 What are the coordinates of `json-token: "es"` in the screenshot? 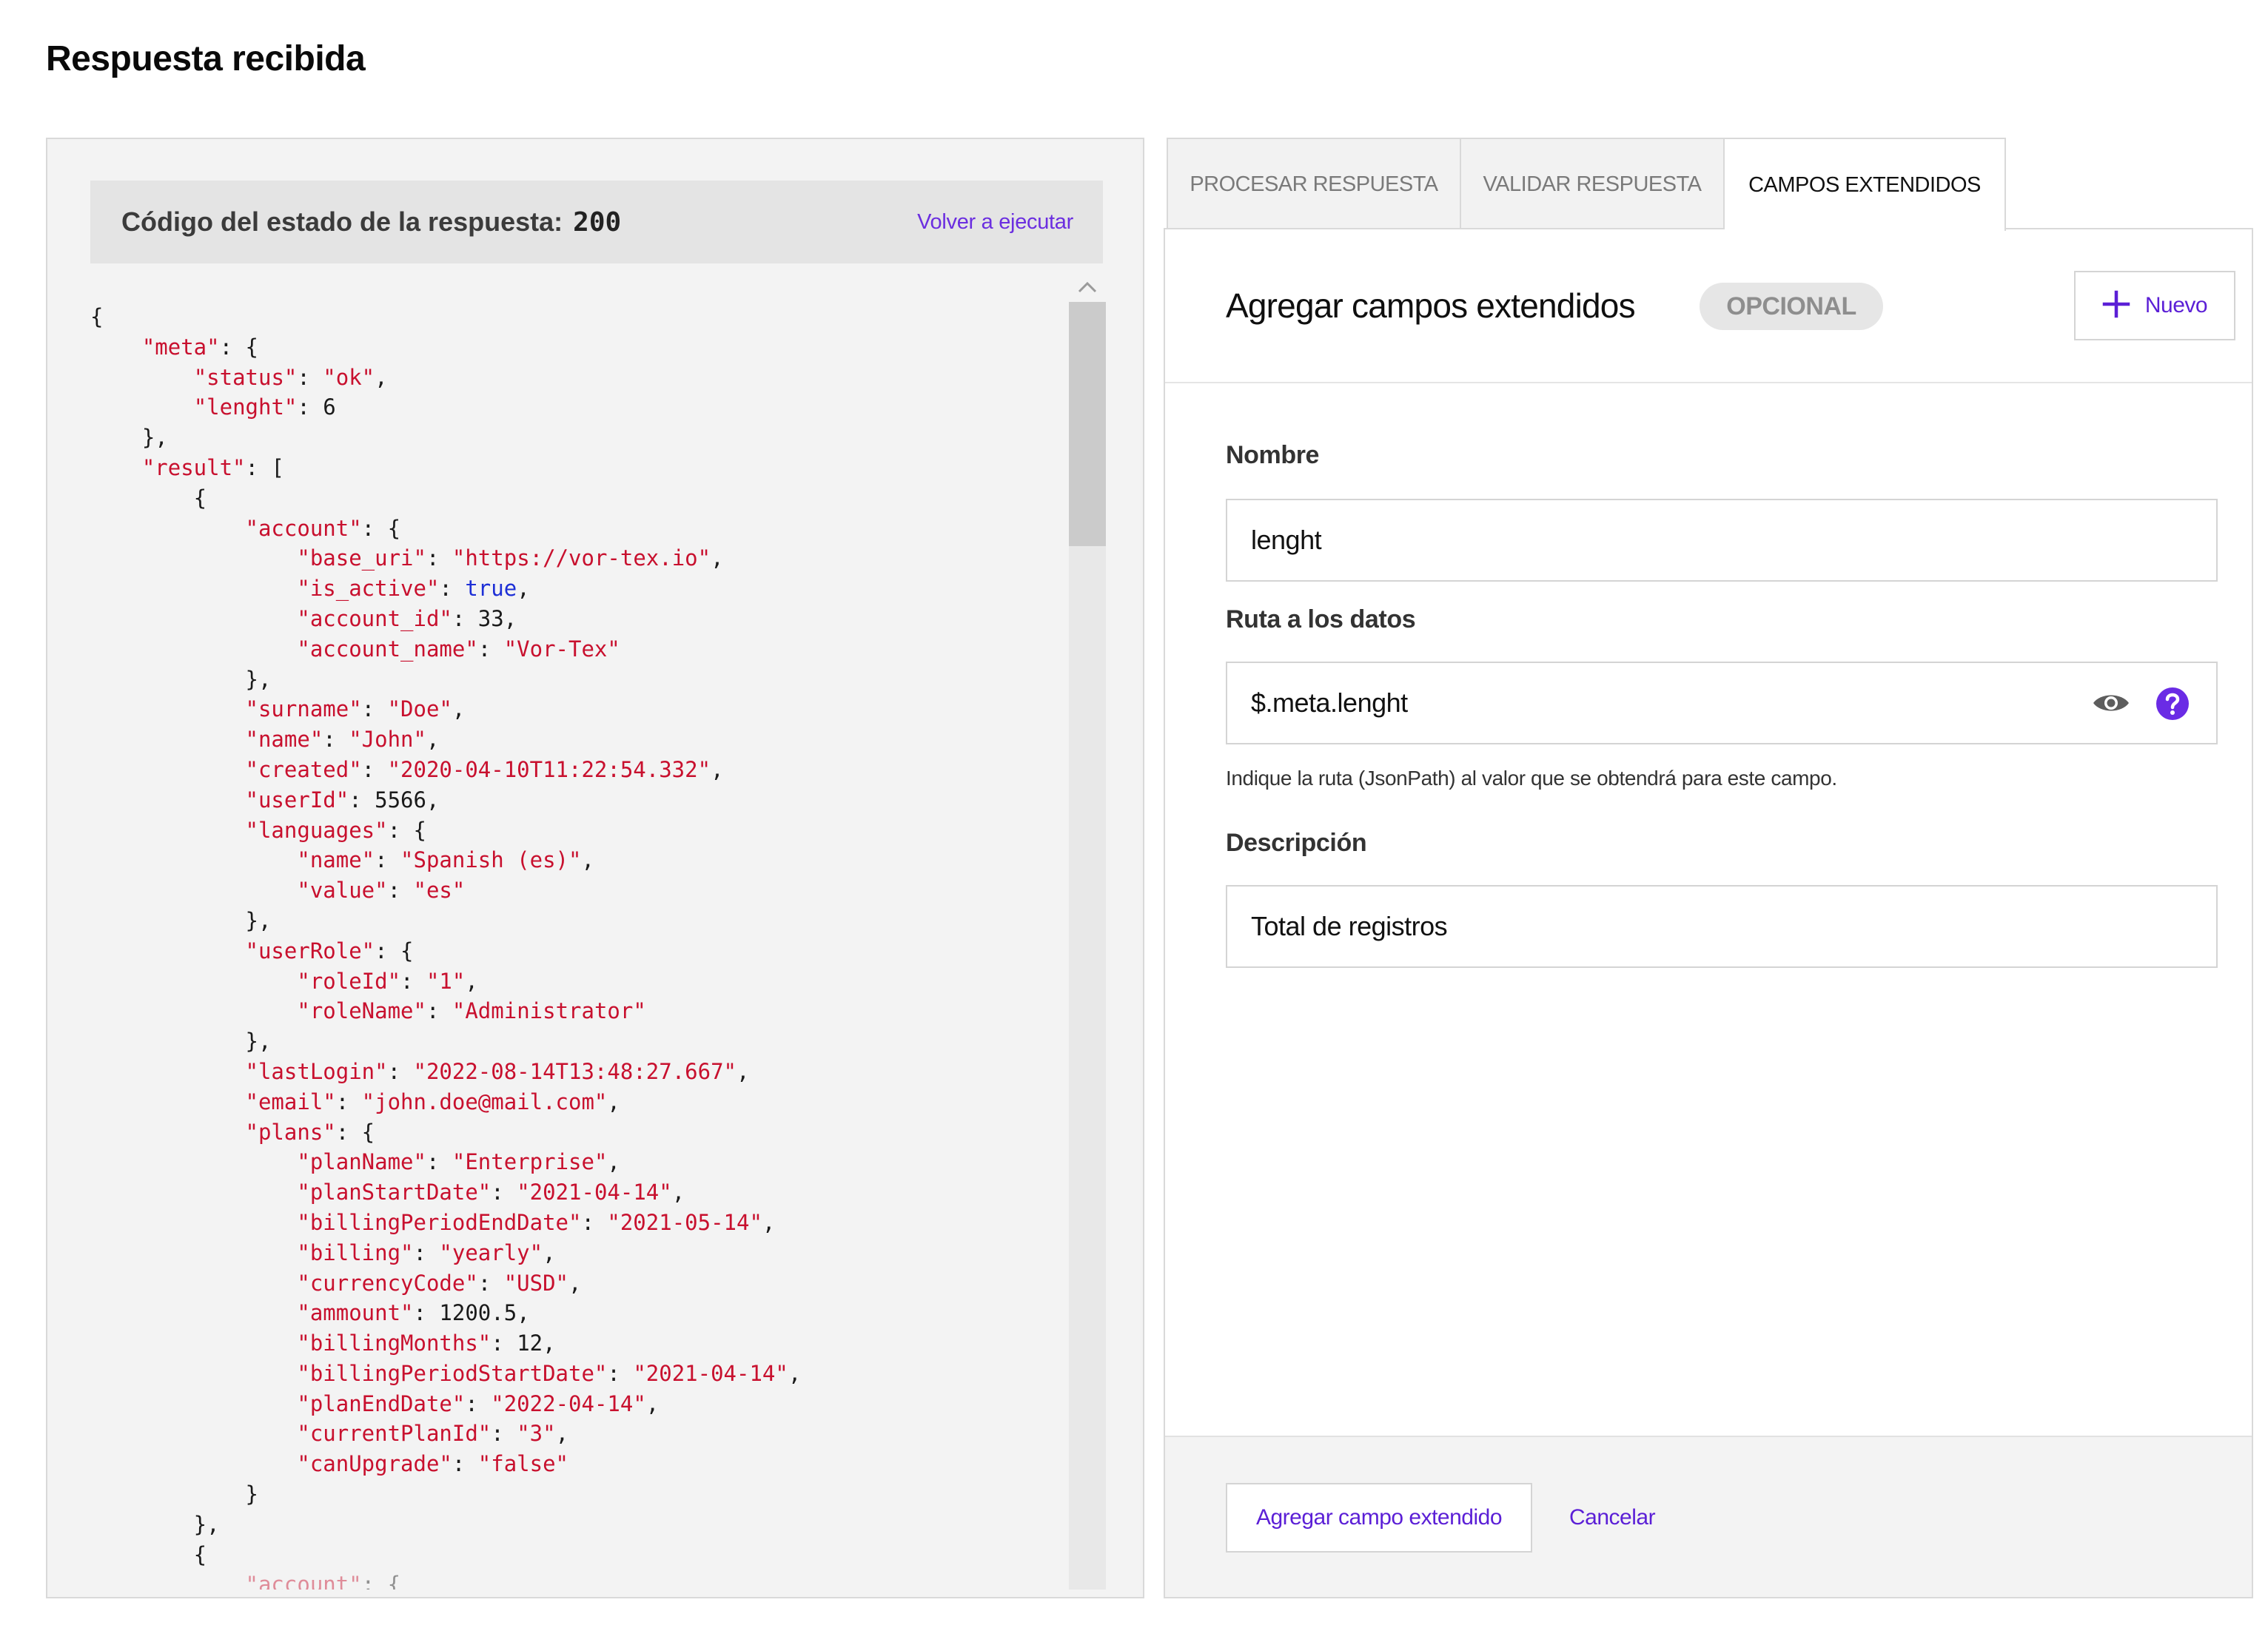 It's located at (439, 891).